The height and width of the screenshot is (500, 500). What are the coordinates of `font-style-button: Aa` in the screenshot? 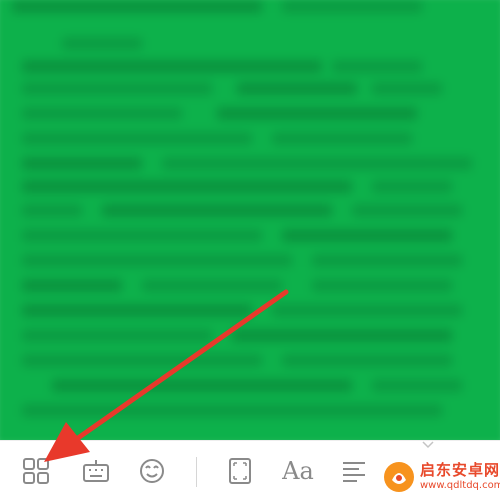 It's located at (298, 471).